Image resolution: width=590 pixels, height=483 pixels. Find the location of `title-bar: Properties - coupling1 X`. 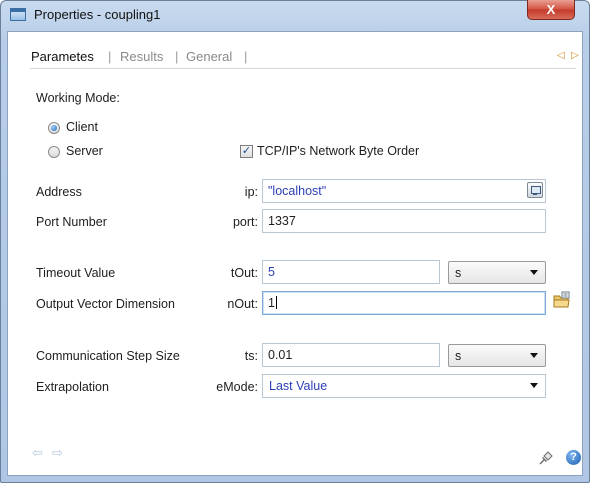

title-bar: Properties - coupling1 X is located at coordinates (295, 15).